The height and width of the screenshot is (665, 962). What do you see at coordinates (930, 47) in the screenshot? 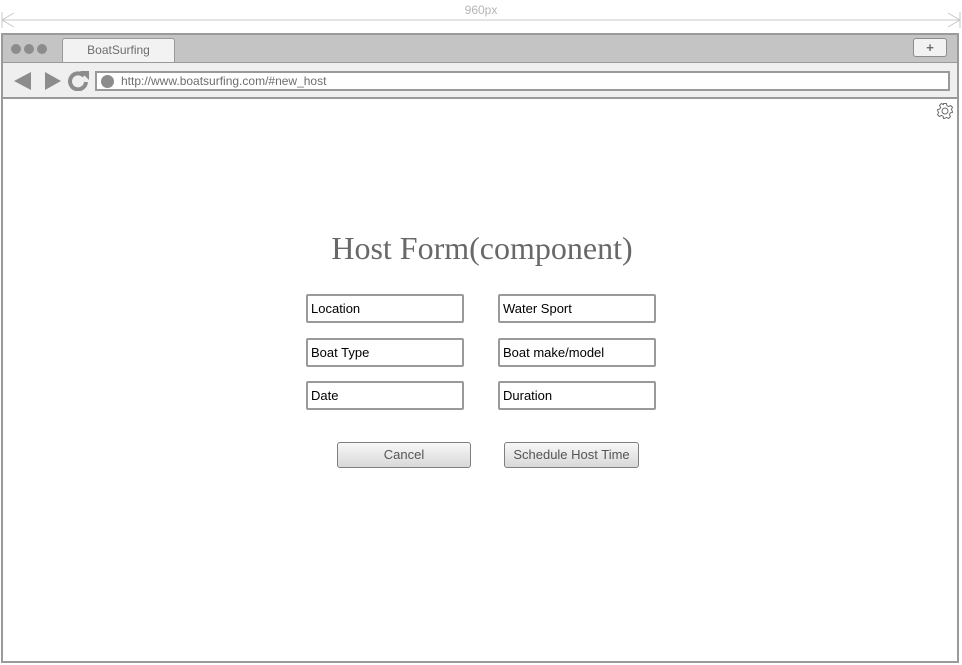
I see `new-tab-button: +` at bounding box center [930, 47].